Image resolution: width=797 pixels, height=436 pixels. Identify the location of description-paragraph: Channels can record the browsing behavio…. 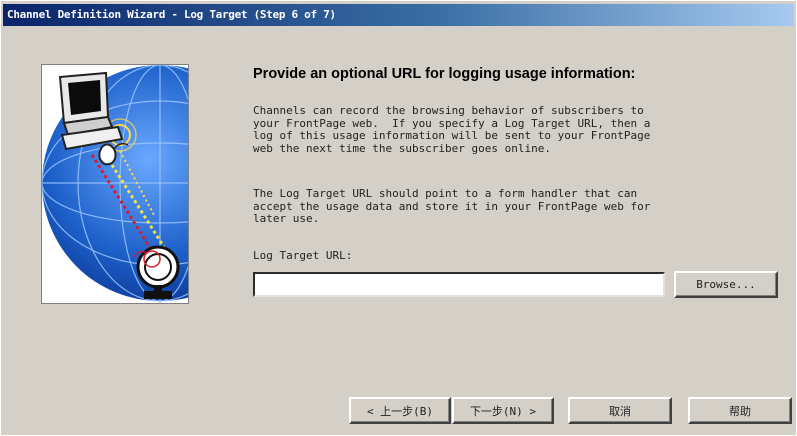
(452, 129).